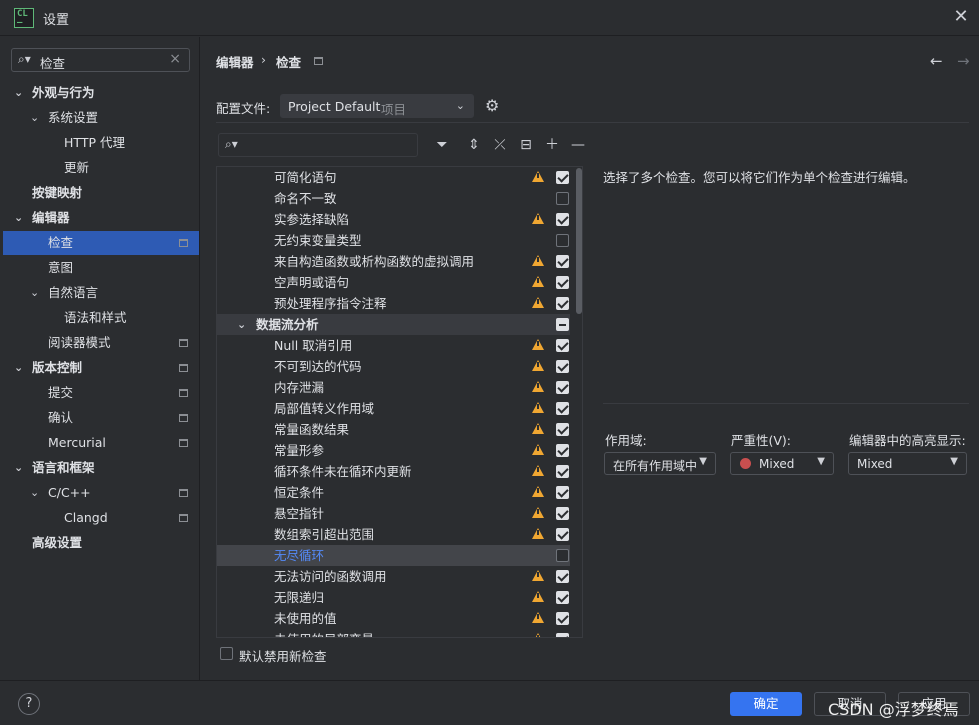 This screenshot has width=979, height=725. I want to click on inspection-label: 无约束变量类型, so click(318, 240).